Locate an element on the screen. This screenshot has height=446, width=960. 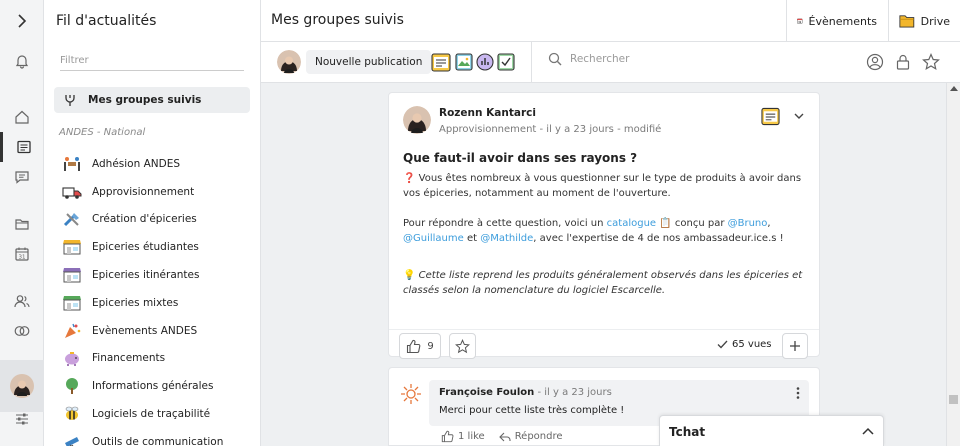
home-button is located at coordinates (22, 117).